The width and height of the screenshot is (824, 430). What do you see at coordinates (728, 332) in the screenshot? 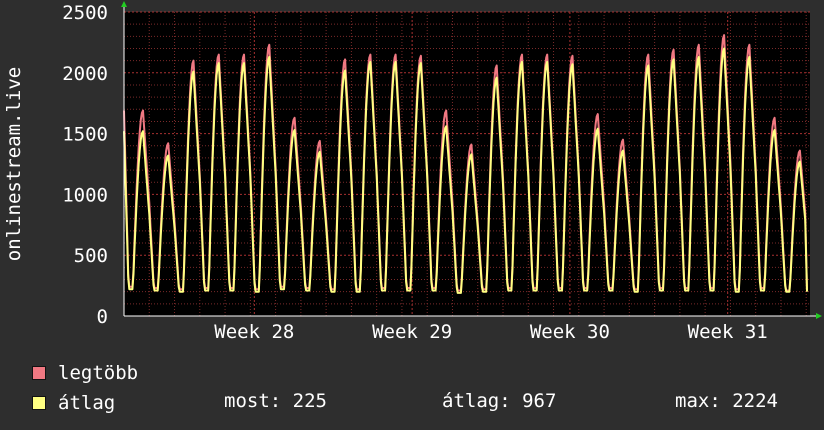
I see `x-tick-label: Week 31` at bounding box center [728, 332].